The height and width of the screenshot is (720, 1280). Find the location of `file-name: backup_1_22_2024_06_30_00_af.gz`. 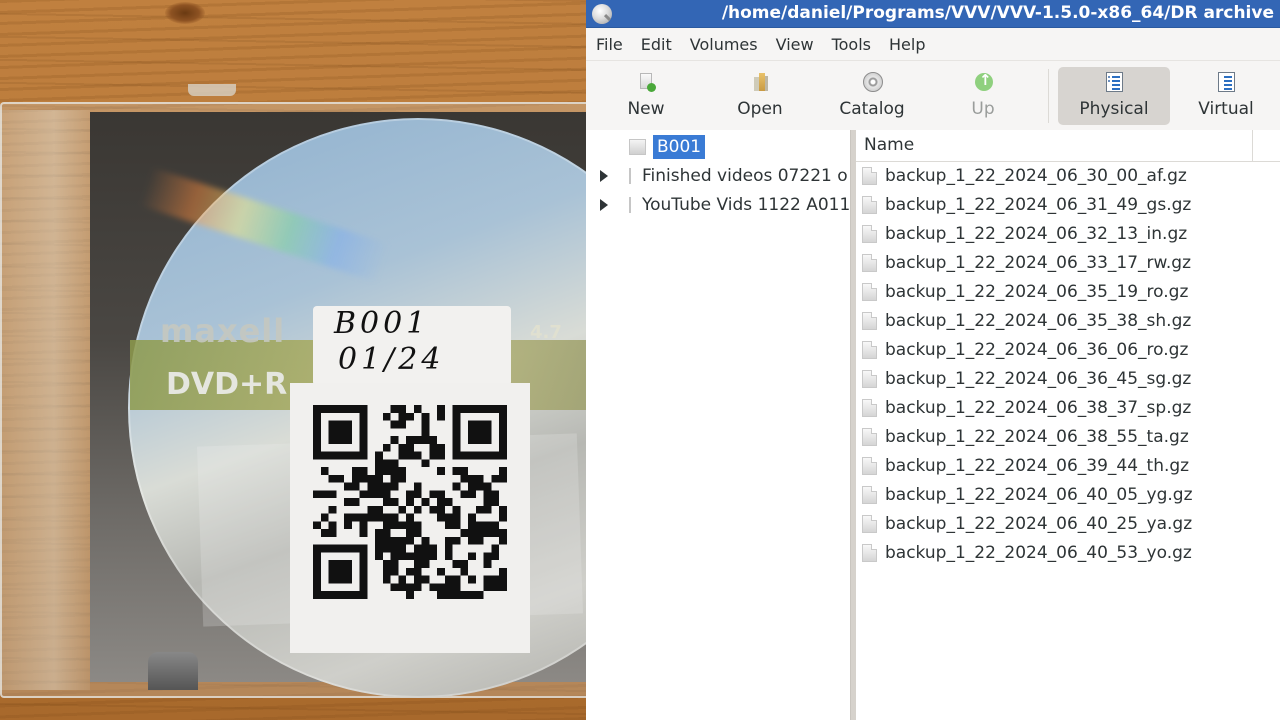

file-name: backup_1_22_2024_06_30_00_af.gz is located at coordinates (1036, 175).